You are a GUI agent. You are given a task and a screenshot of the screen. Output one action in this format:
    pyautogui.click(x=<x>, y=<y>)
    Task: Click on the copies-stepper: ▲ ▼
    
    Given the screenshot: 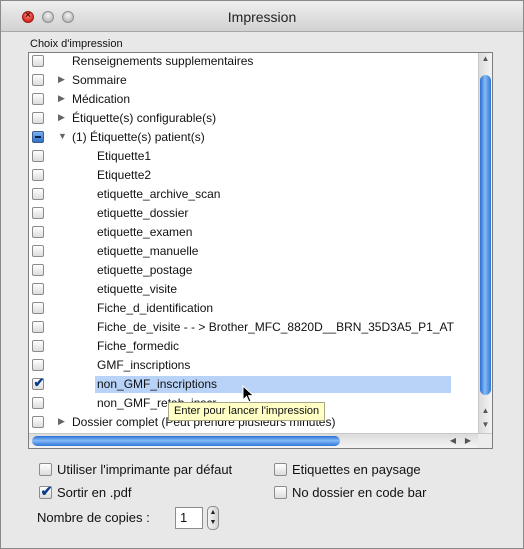 What is the action you would take?
    pyautogui.click(x=213, y=518)
    